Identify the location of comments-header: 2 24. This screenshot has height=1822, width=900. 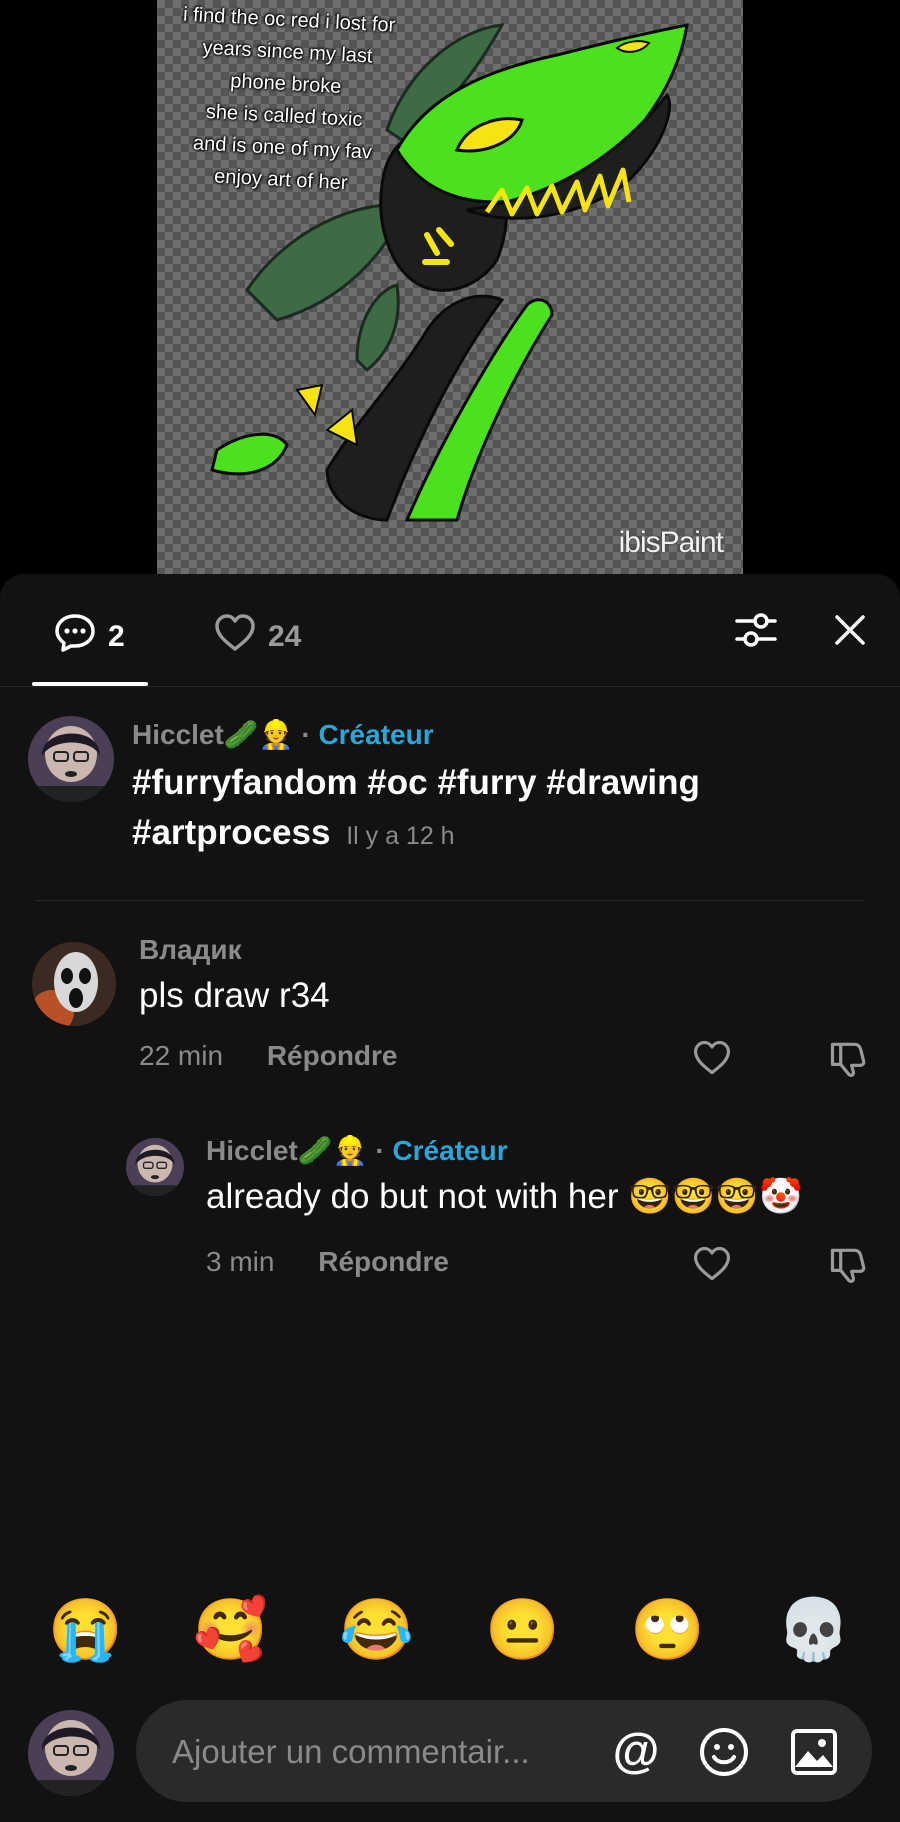
(450, 630).